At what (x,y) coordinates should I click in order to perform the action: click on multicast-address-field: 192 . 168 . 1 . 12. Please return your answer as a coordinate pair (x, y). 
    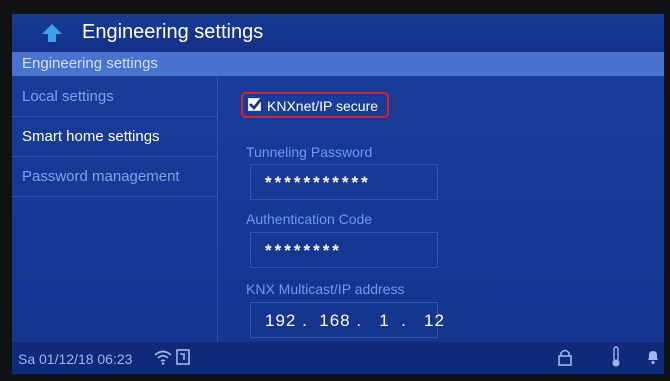
    Looking at the image, I should click on (347, 320).